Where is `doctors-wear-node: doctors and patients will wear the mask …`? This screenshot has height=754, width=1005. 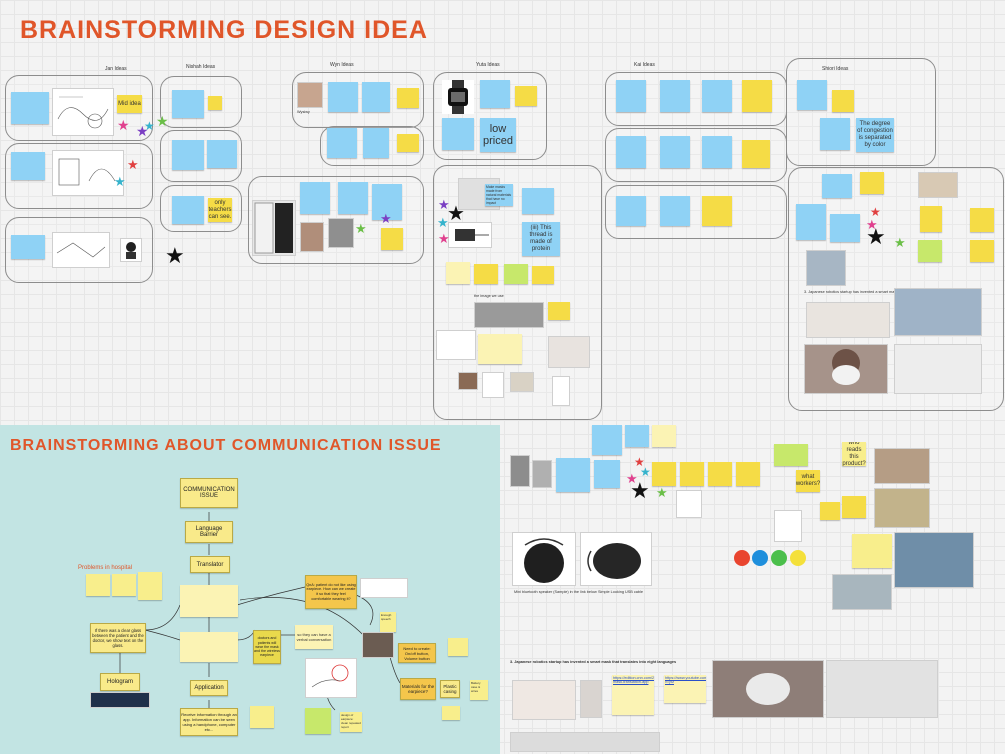
doctors-wear-node: doctors and patients will wear the mask … is located at coordinates (267, 647).